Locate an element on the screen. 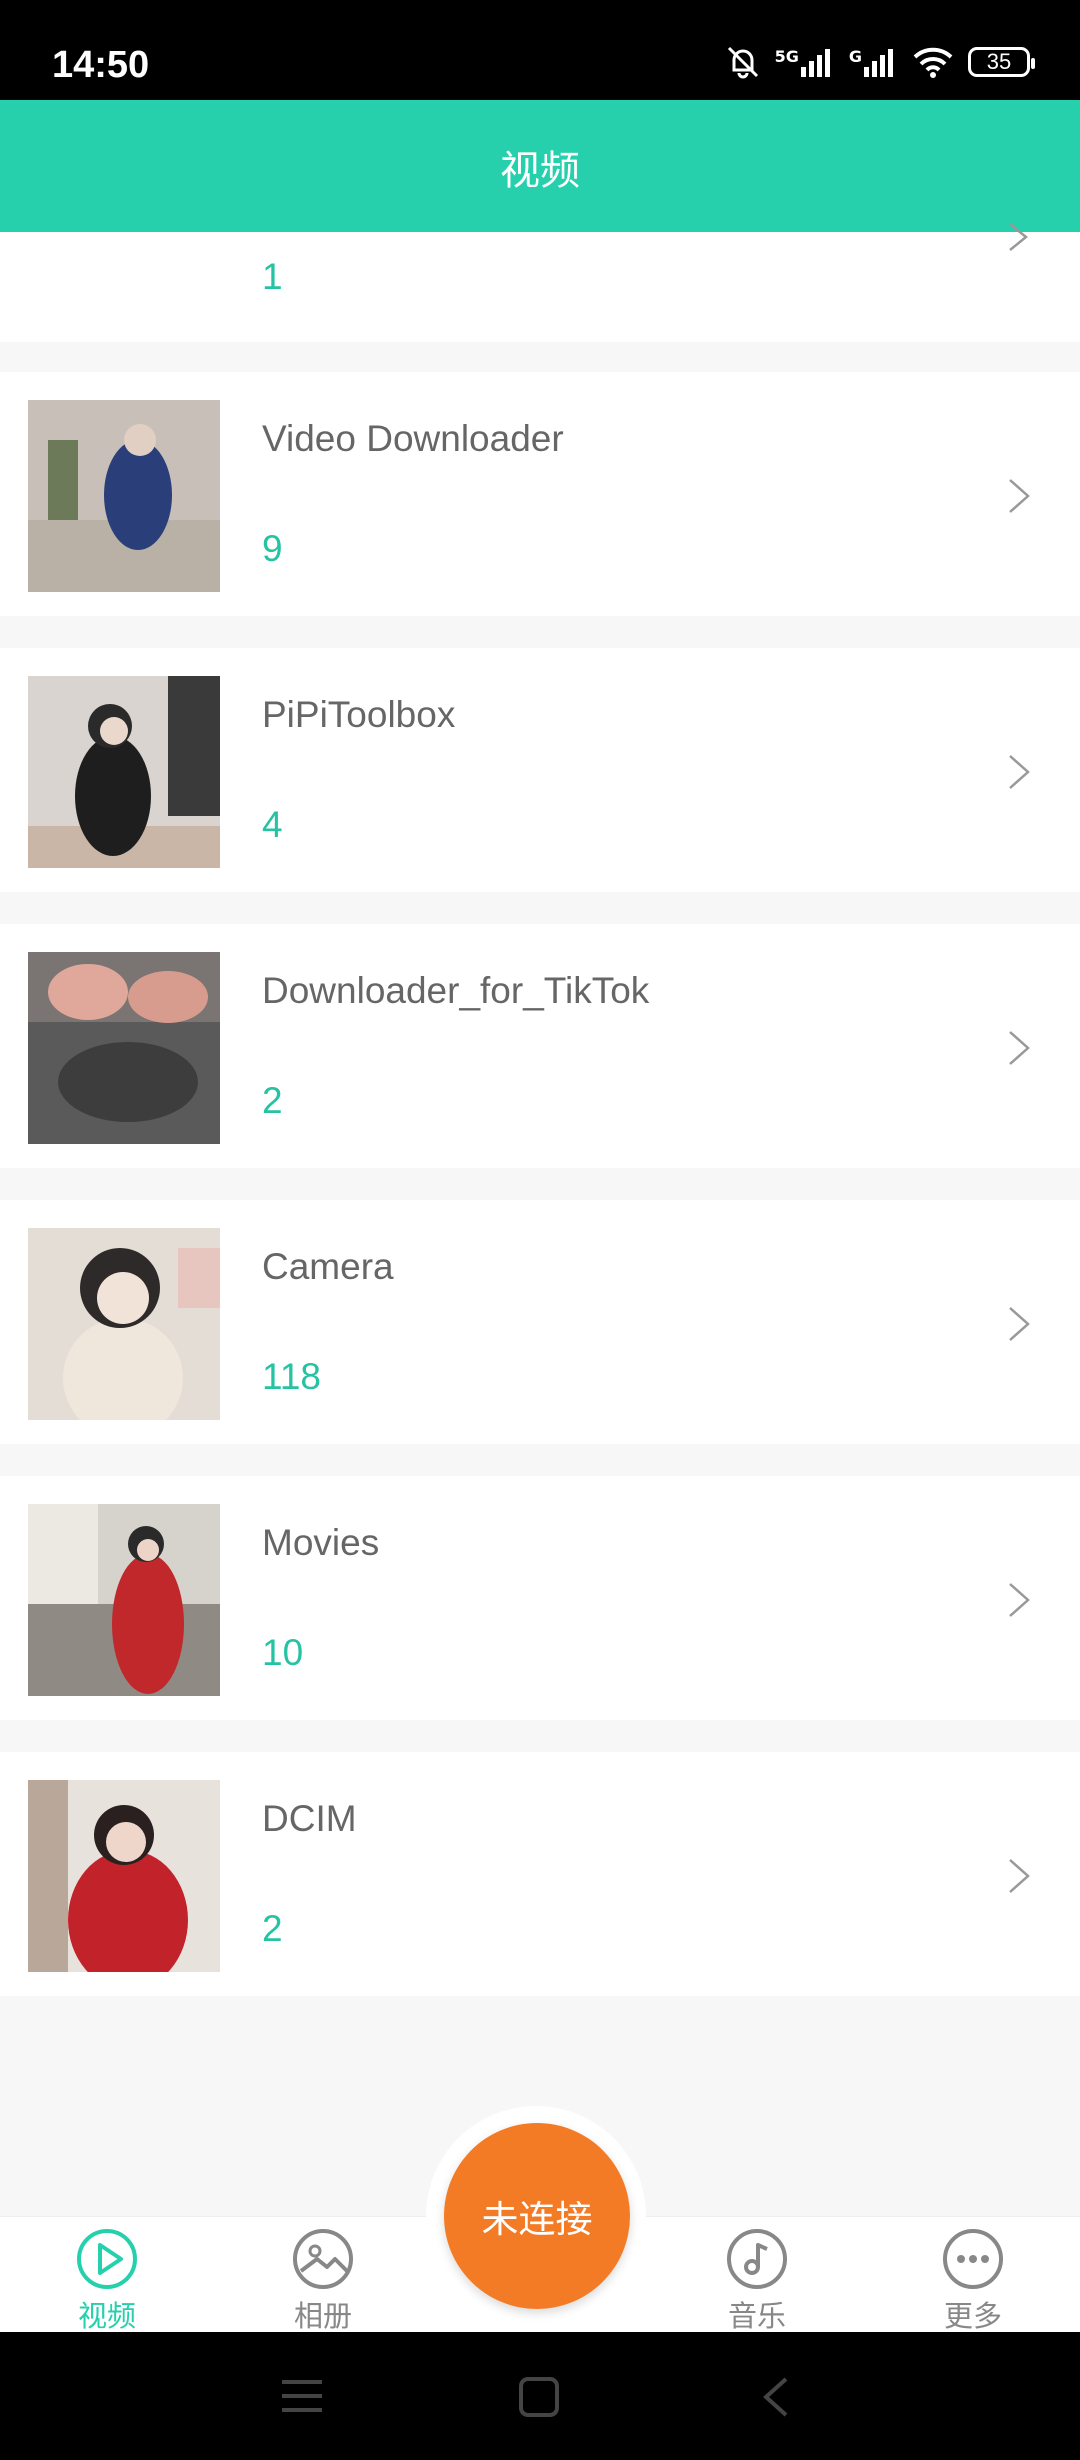 The height and width of the screenshot is (2460, 1080). folder-row-video-downloader: Video Downloader 9 is located at coordinates (540, 494).